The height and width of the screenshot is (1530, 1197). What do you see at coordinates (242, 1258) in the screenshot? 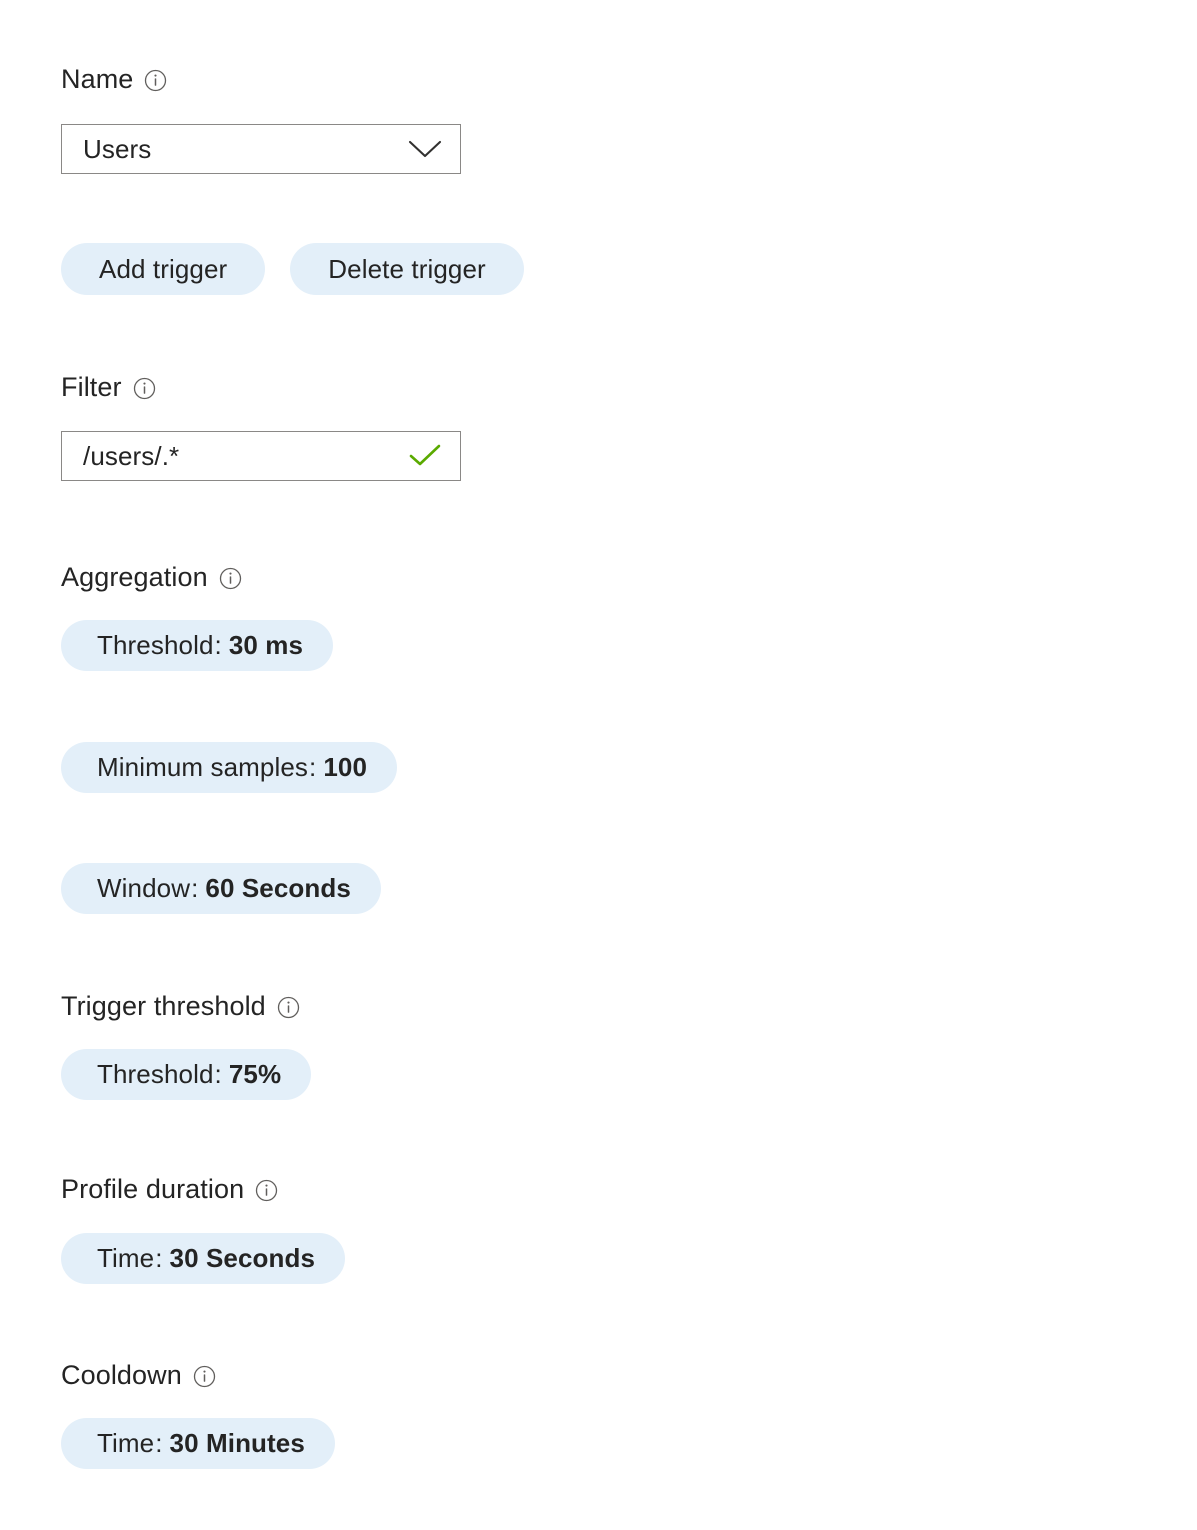
I see `chip-value: 30 Seconds` at bounding box center [242, 1258].